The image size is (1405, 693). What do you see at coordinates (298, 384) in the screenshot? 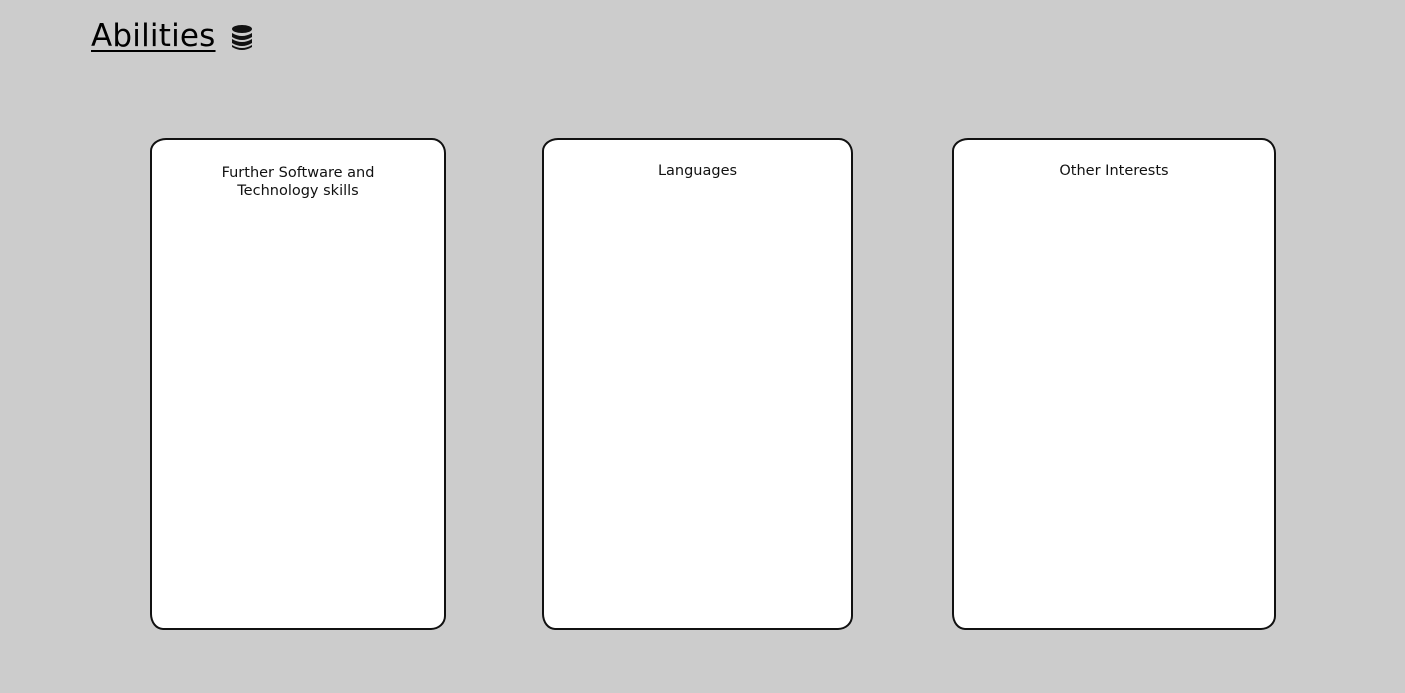
I see `card-software-skills: Further Software and Technology skills` at bounding box center [298, 384].